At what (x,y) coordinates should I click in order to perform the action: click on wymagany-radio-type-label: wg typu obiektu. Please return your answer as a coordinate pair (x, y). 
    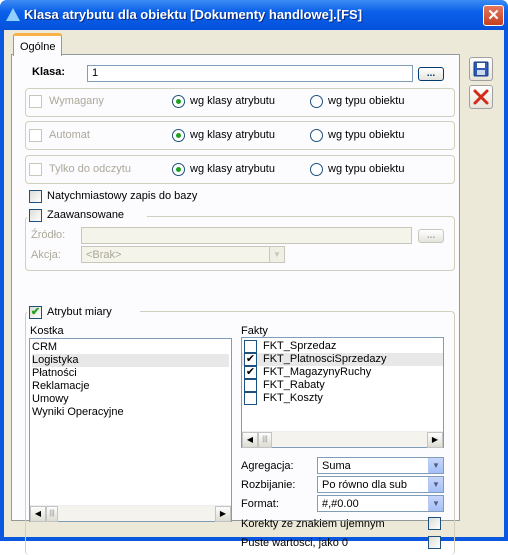
    Looking at the image, I should click on (366, 101).